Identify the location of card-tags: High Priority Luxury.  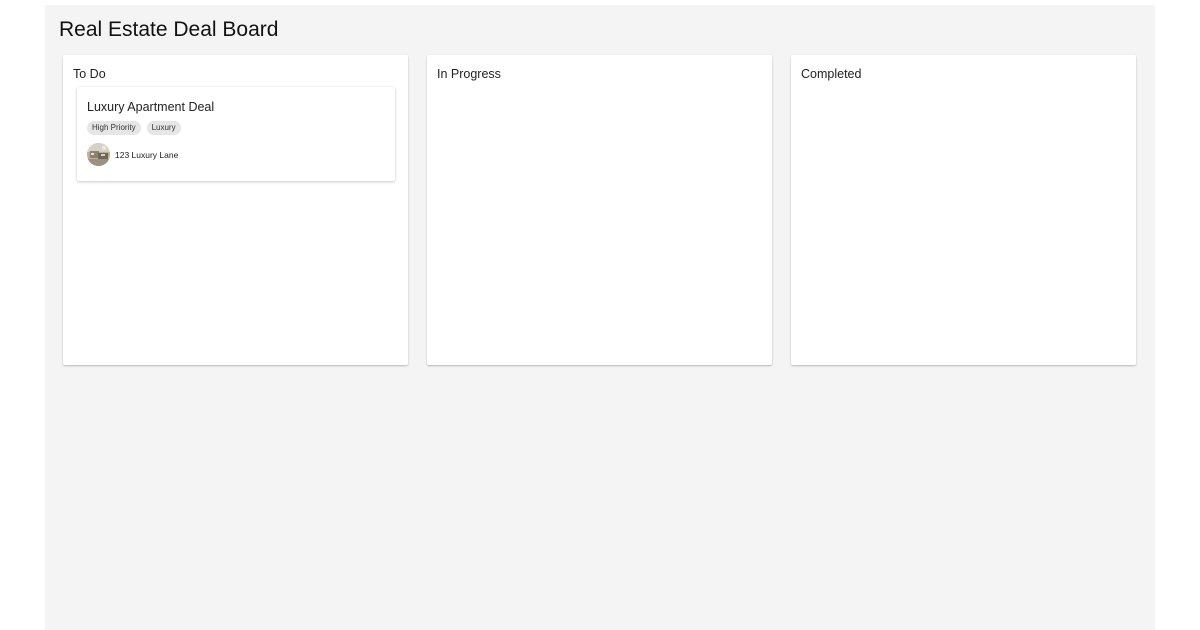
(134, 128).